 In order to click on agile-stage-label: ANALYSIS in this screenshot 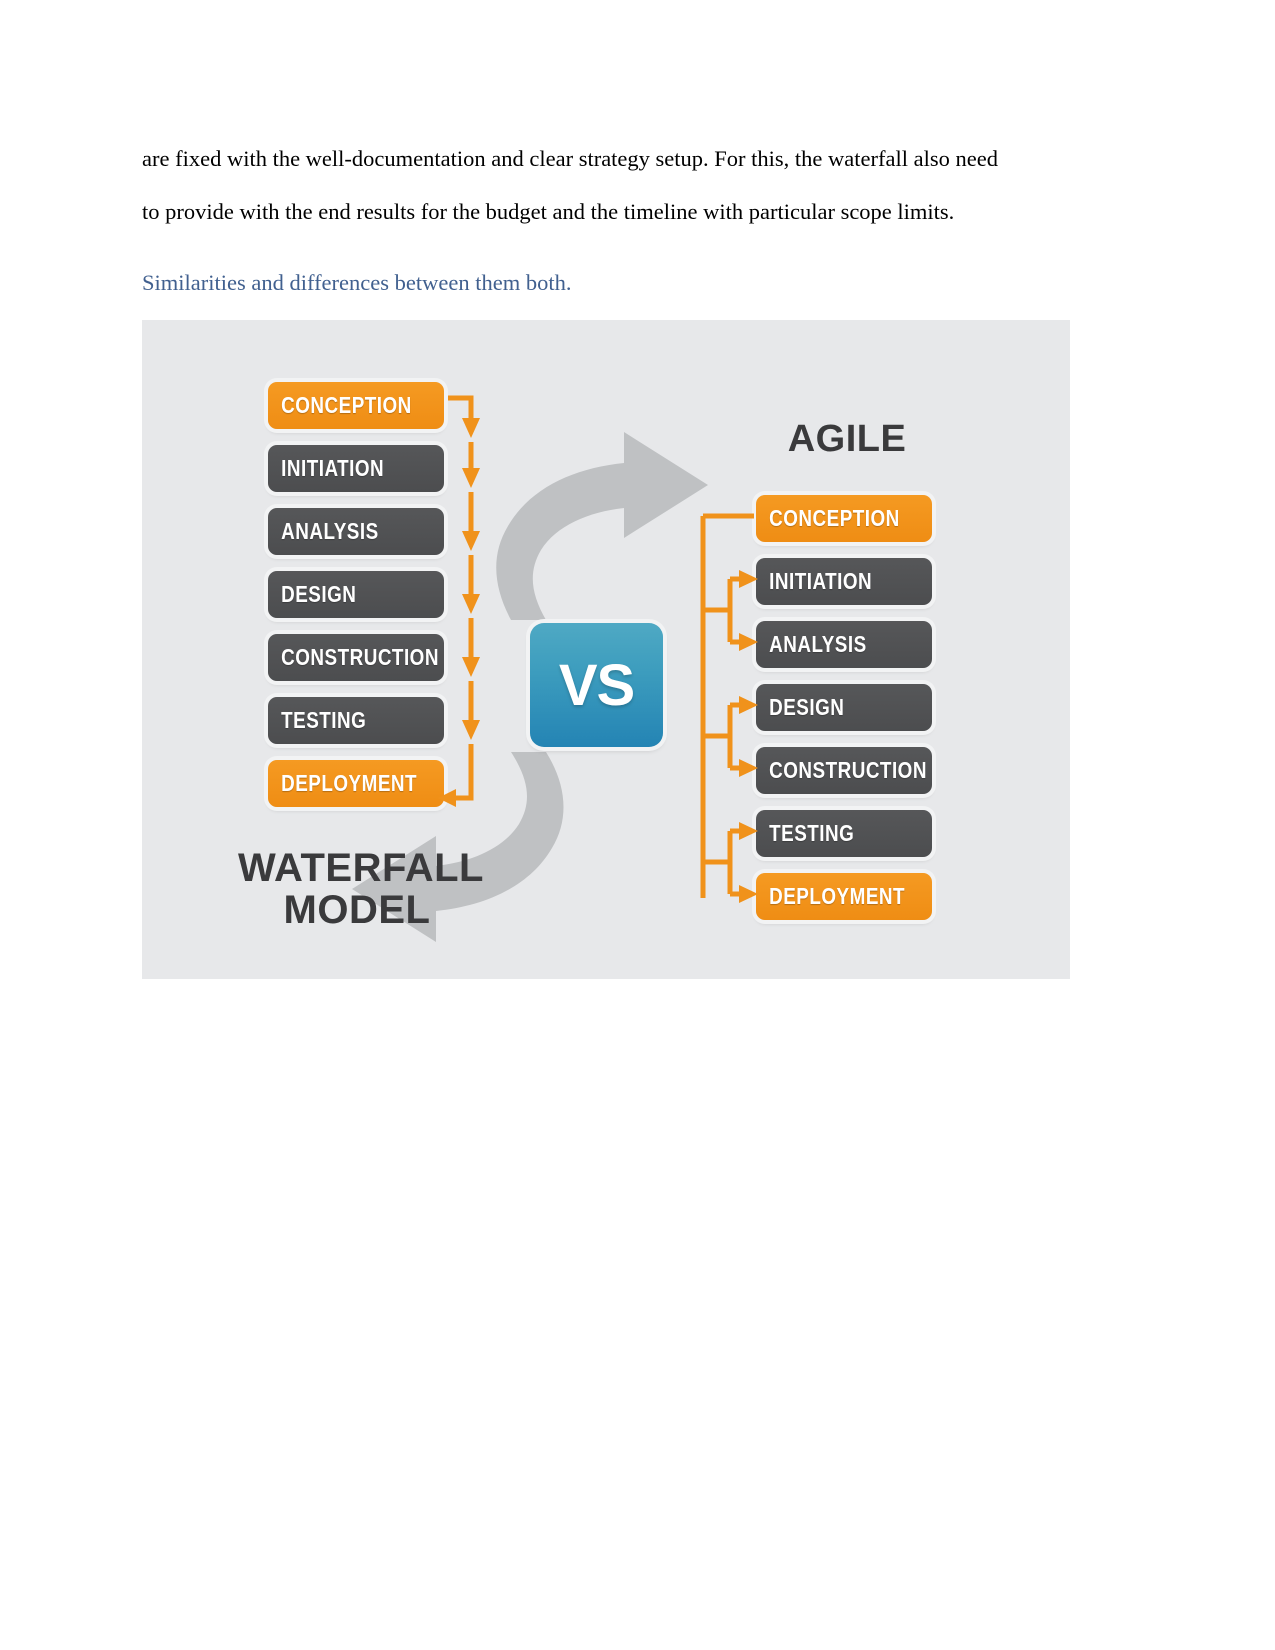, I will do `click(818, 644)`.